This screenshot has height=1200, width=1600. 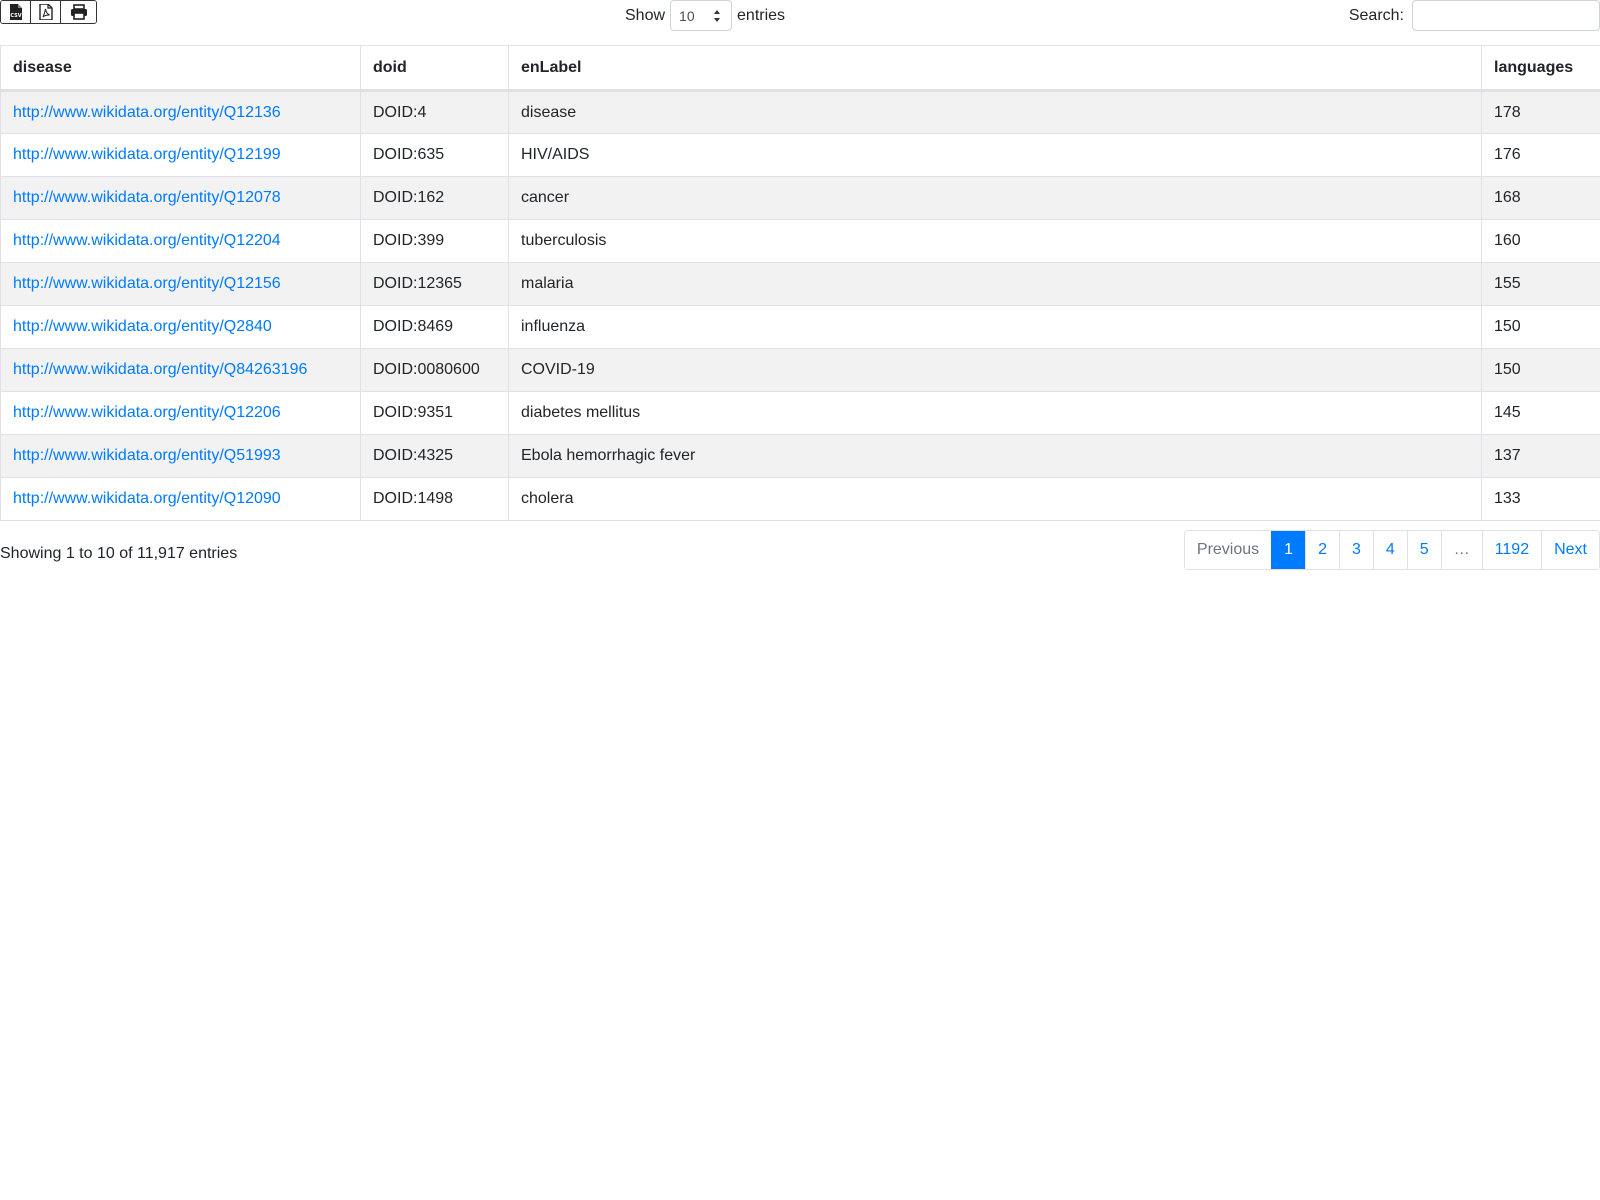 What do you see at coordinates (1540, 499) in the screenshot?
I see `languages-cell: 133` at bounding box center [1540, 499].